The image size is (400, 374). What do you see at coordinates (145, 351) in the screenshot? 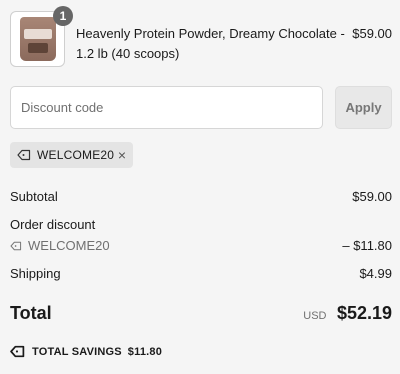
I see `total-savings-value: $11.80` at bounding box center [145, 351].